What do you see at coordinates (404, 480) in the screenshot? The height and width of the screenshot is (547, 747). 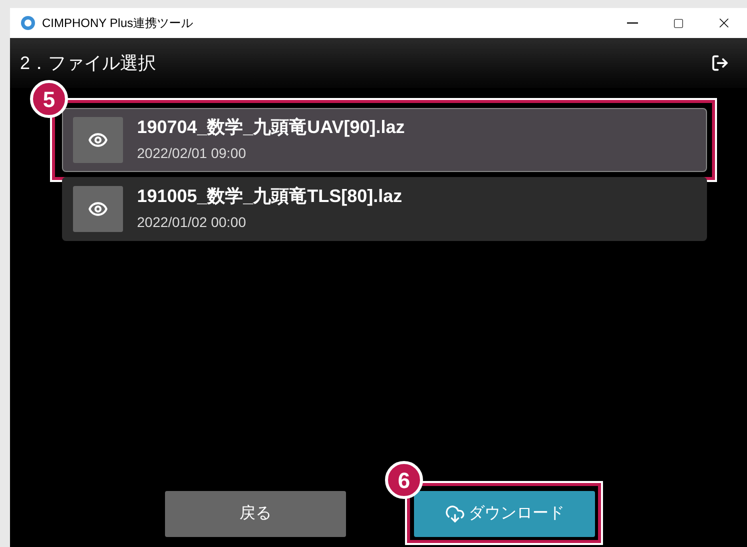 I see `callout-badge: 6` at bounding box center [404, 480].